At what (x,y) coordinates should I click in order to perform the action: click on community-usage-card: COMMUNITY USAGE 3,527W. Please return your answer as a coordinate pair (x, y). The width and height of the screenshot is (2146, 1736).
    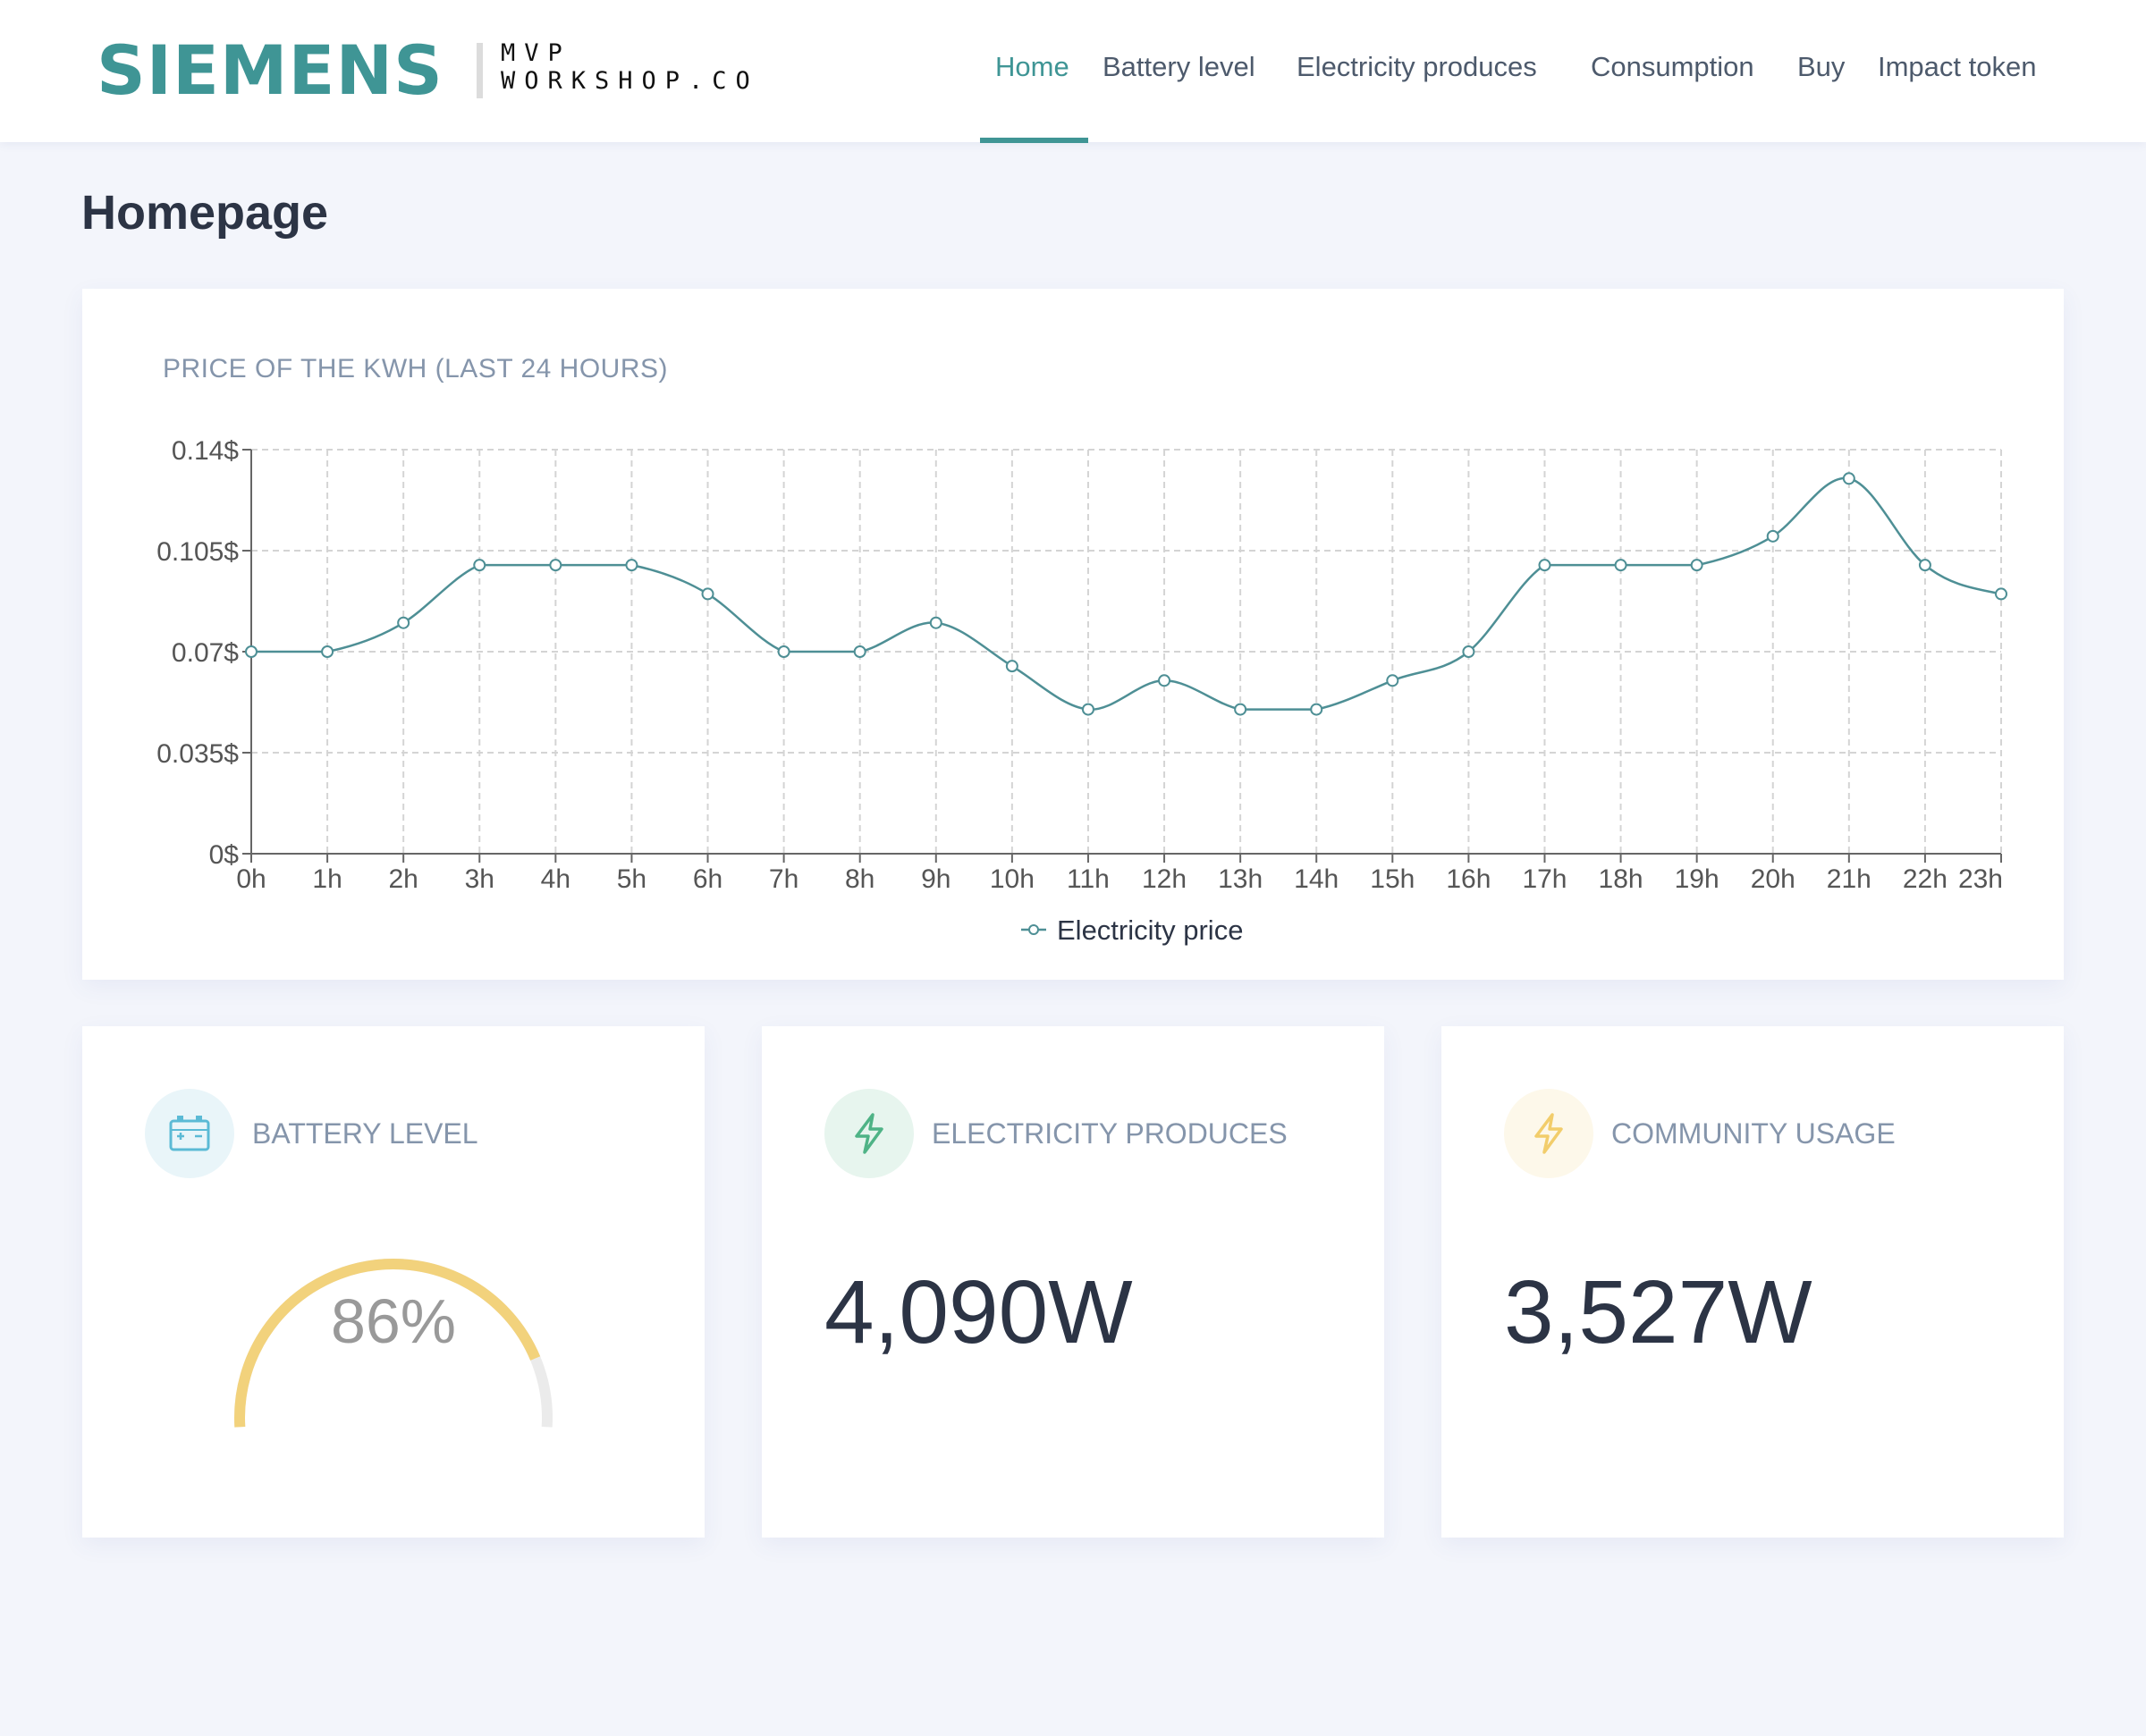
    Looking at the image, I should click on (1752, 1282).